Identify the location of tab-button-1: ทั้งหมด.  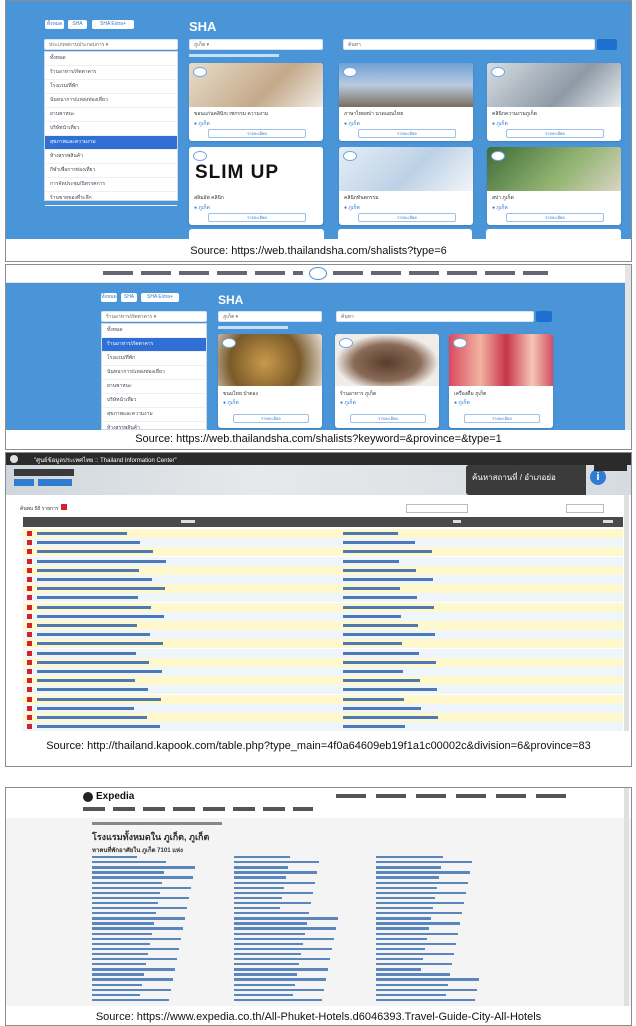
(54, 24).